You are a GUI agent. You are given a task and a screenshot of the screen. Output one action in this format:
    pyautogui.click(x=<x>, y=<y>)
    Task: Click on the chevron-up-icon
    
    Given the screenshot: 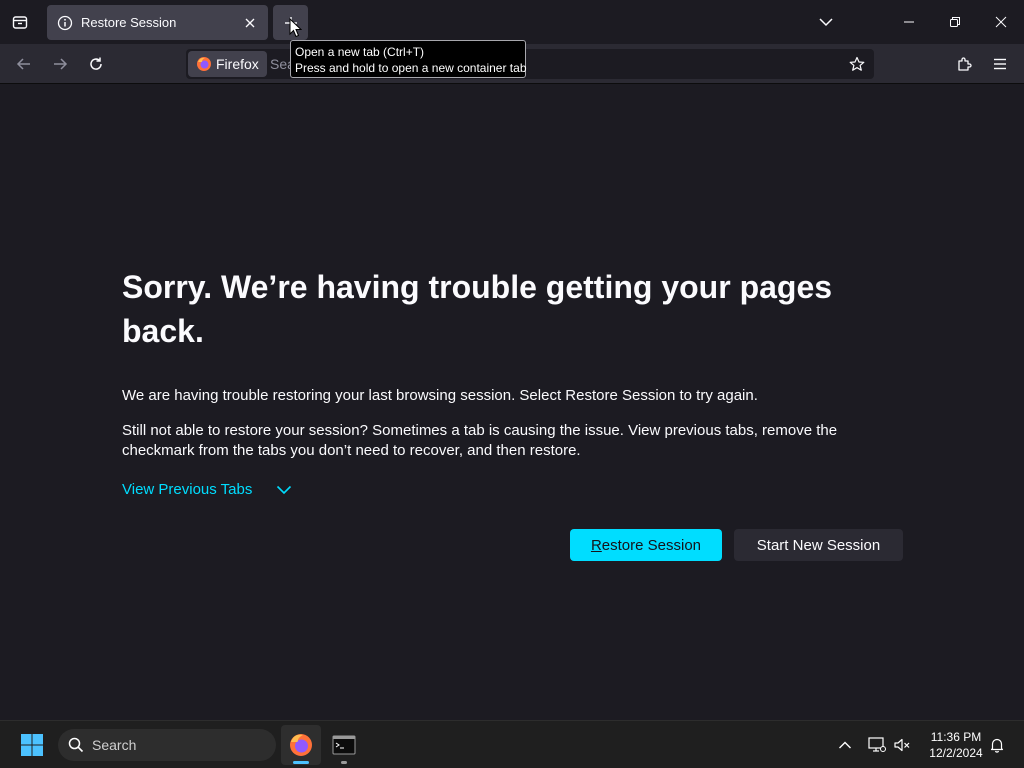 What is the action you would take?
    pyautogui.click(x=845, y=745)
    